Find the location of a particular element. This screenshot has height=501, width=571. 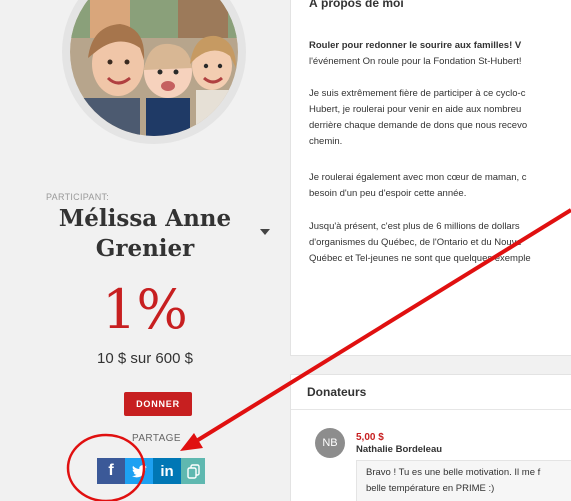

share-label: PARTAGE is located at coordinates (156, 438).